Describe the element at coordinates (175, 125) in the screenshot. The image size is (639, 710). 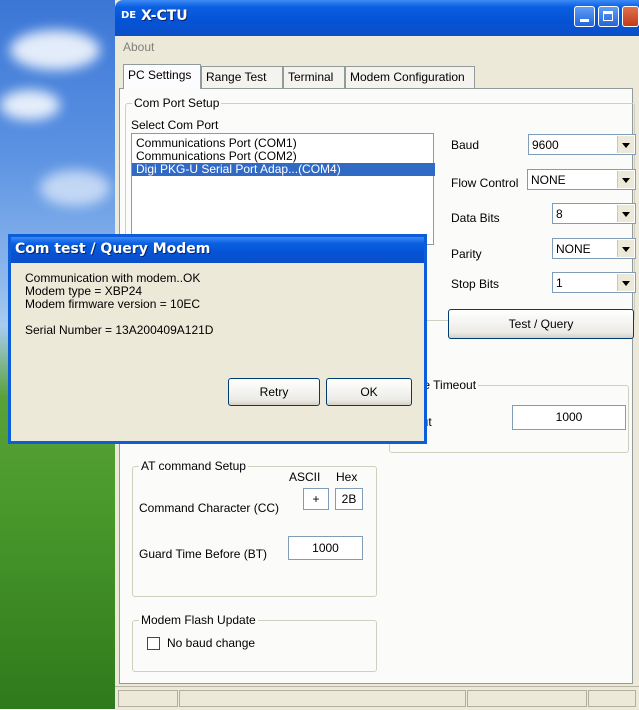
I see `select-com-port-label: Select Com Port` at that location.